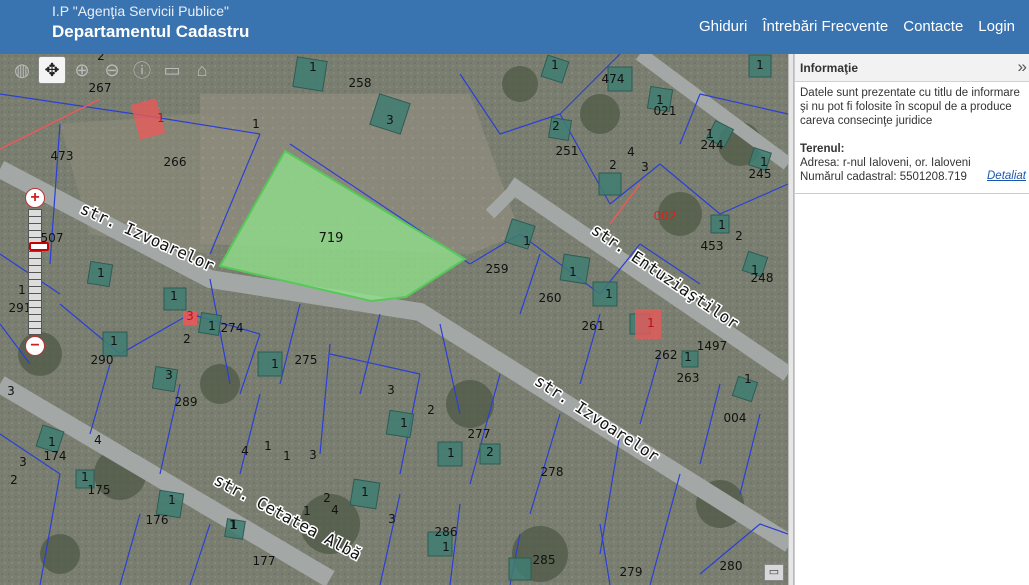 Image resolution: width=1029 pixels, height=585 pixels. Describe the element at coordinates (723, 26) in the screenshot. I see `nav-guides-link: Ghiduri` at that location.